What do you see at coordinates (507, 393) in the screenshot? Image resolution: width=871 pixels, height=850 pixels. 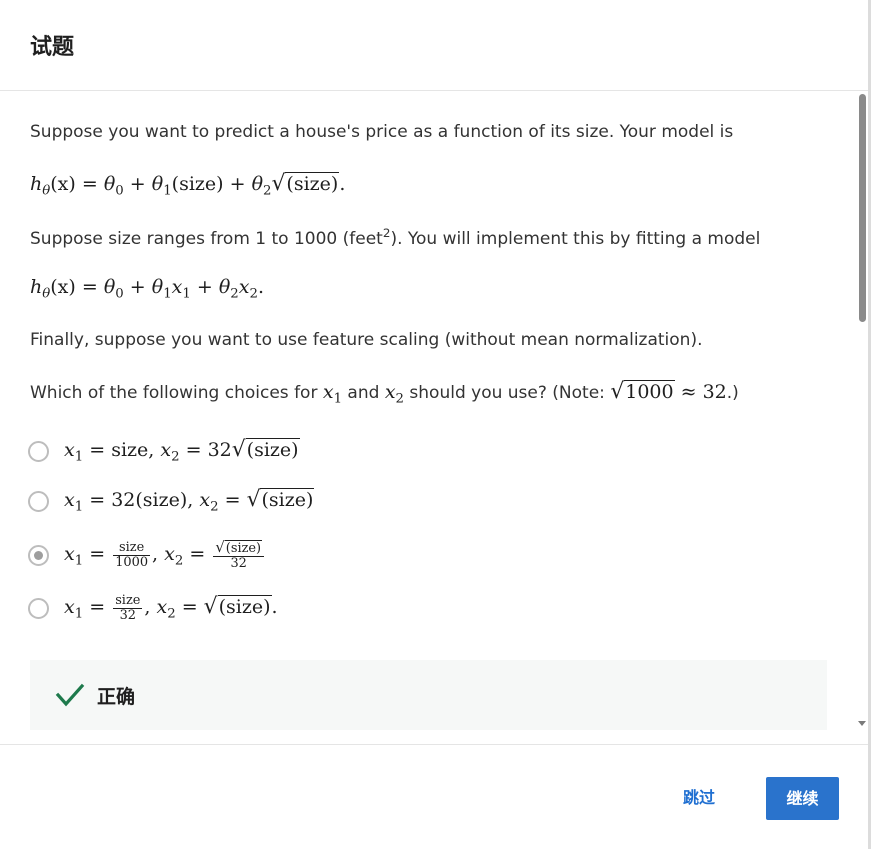 I see `prompt-text: should you use? (Note:` at bounding box center [507, 393].